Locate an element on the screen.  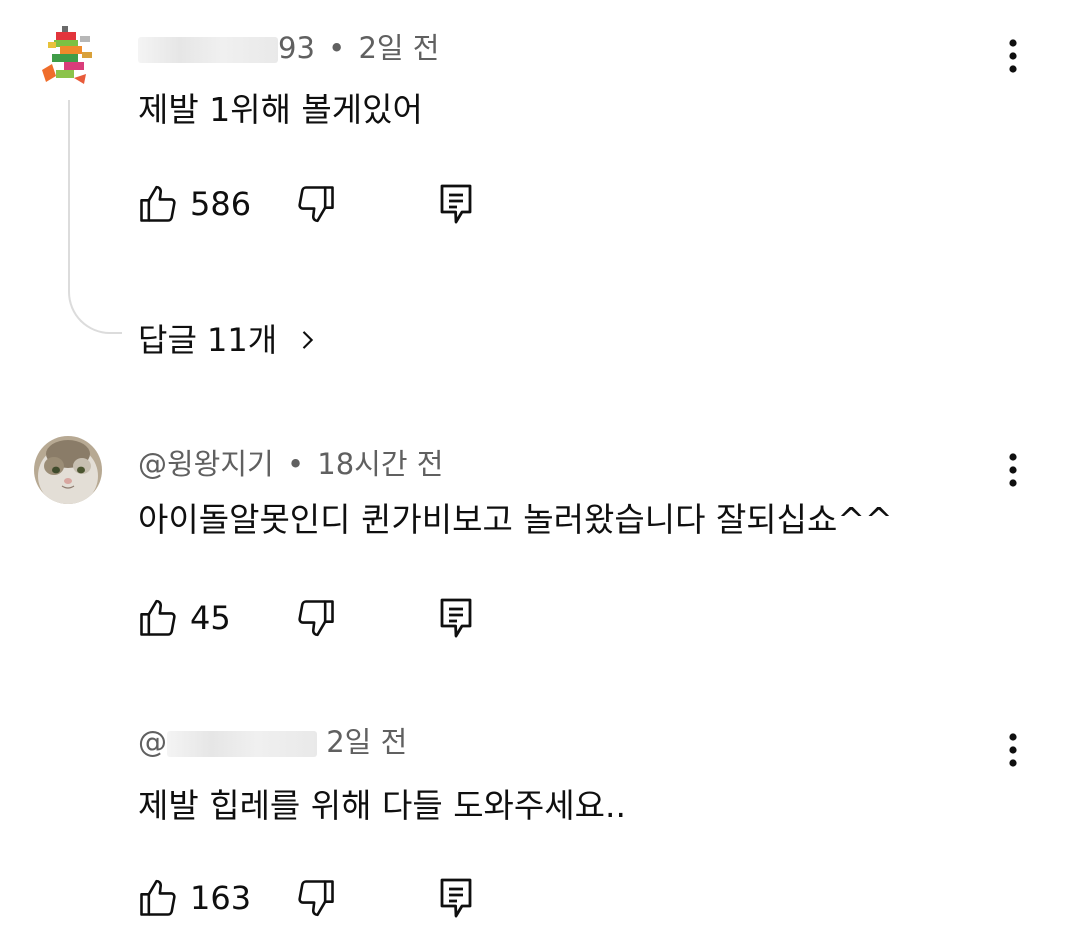
comment-author: @ is located at coordinates (152, 742).